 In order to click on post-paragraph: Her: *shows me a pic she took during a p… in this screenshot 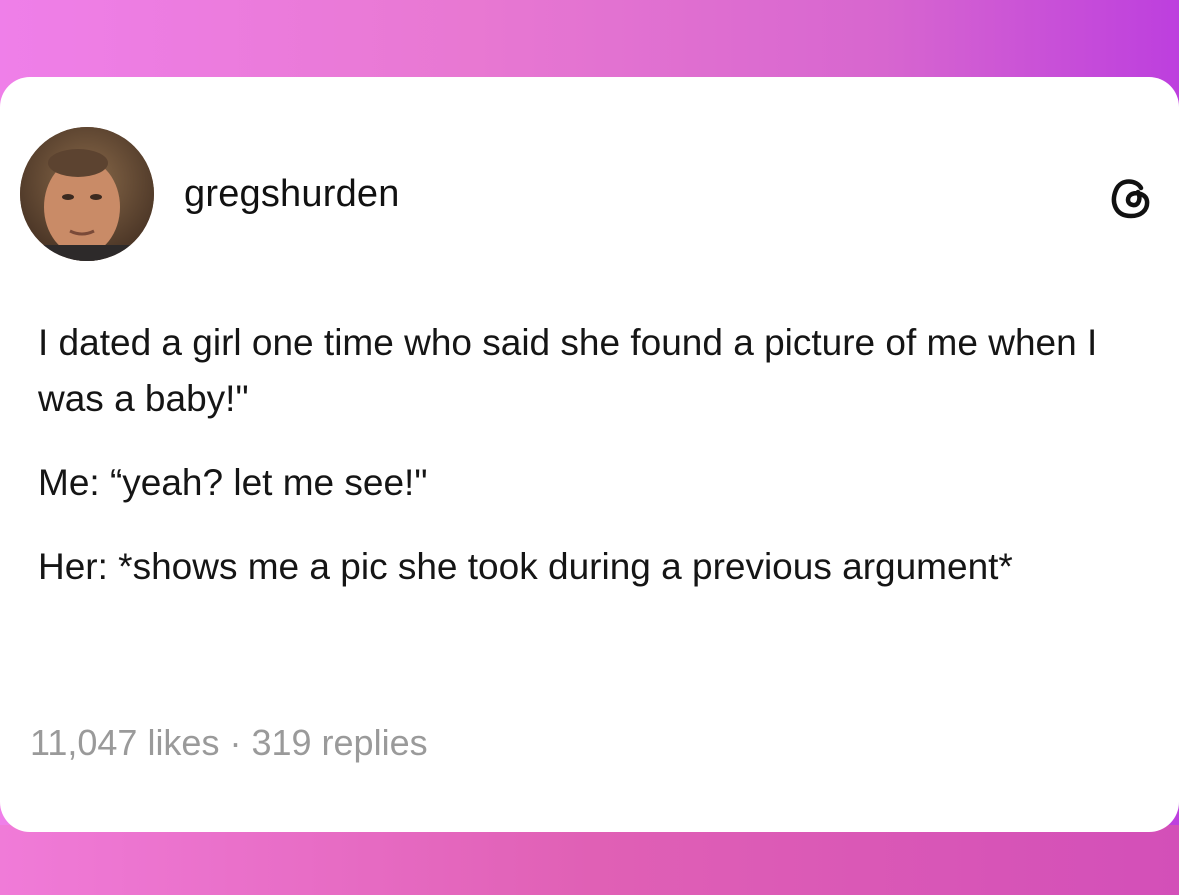, I will do `click(525, 566)`.